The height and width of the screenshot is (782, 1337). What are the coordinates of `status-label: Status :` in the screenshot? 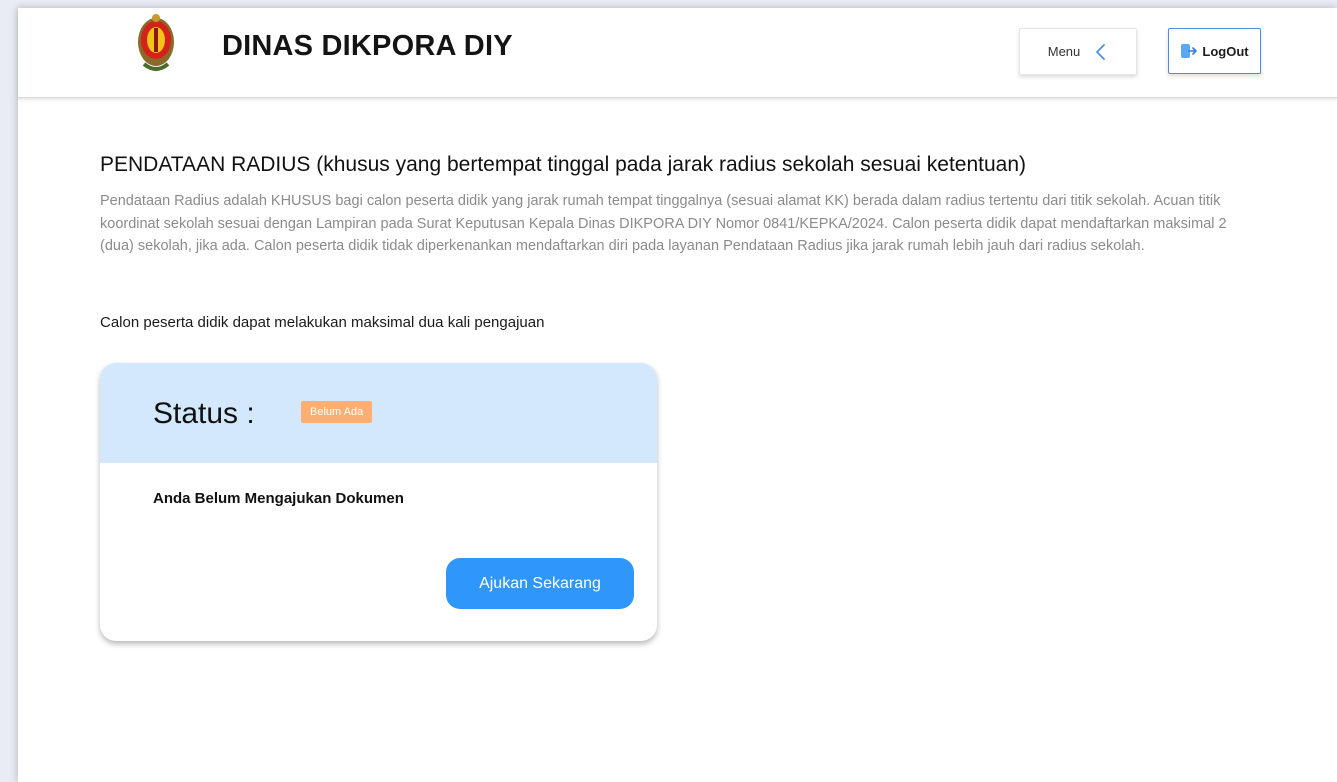 It's located at (204, 413).